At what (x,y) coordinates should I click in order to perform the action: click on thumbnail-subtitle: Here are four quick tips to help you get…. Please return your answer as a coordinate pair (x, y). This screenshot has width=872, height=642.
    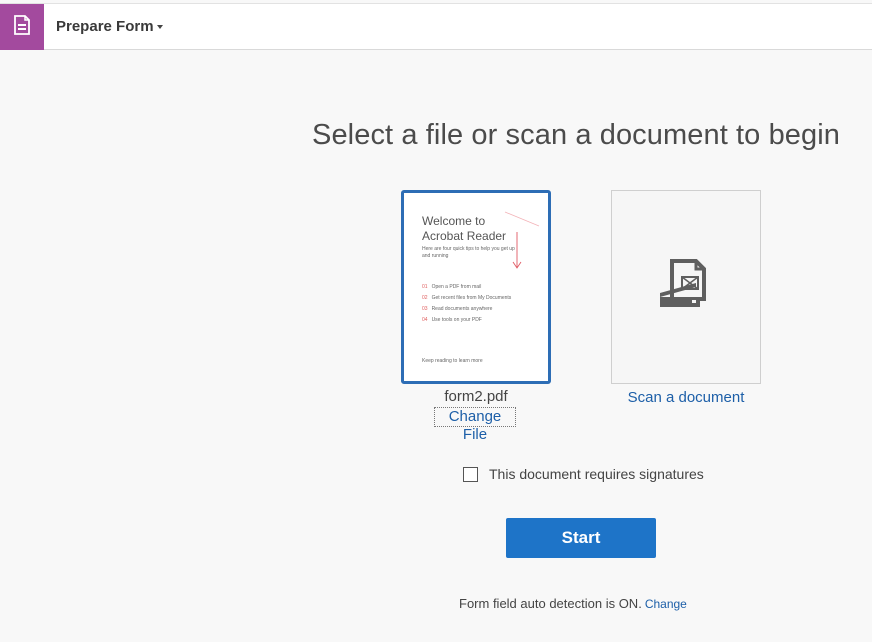
    Looking at the image, I should click on (468, 252).